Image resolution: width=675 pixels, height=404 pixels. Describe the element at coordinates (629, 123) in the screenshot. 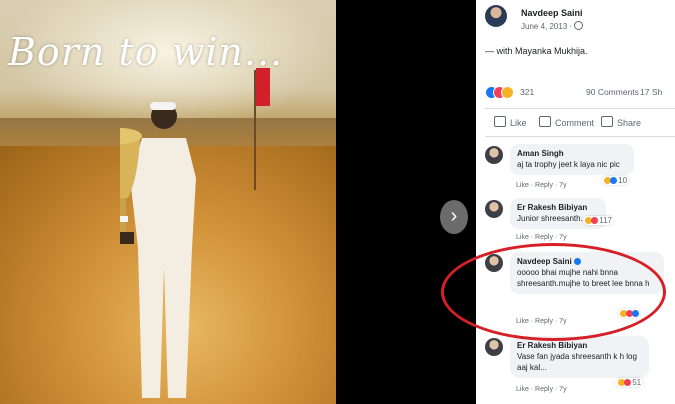

I see `share-label: Share` at that location.